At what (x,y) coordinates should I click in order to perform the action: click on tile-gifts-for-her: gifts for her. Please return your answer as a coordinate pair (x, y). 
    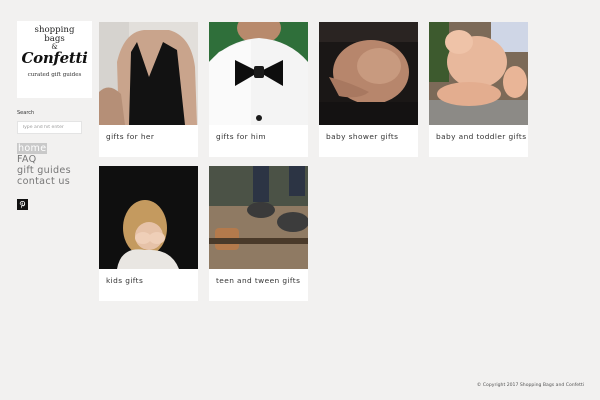
    Looking at the image, I should click on (148, 89).